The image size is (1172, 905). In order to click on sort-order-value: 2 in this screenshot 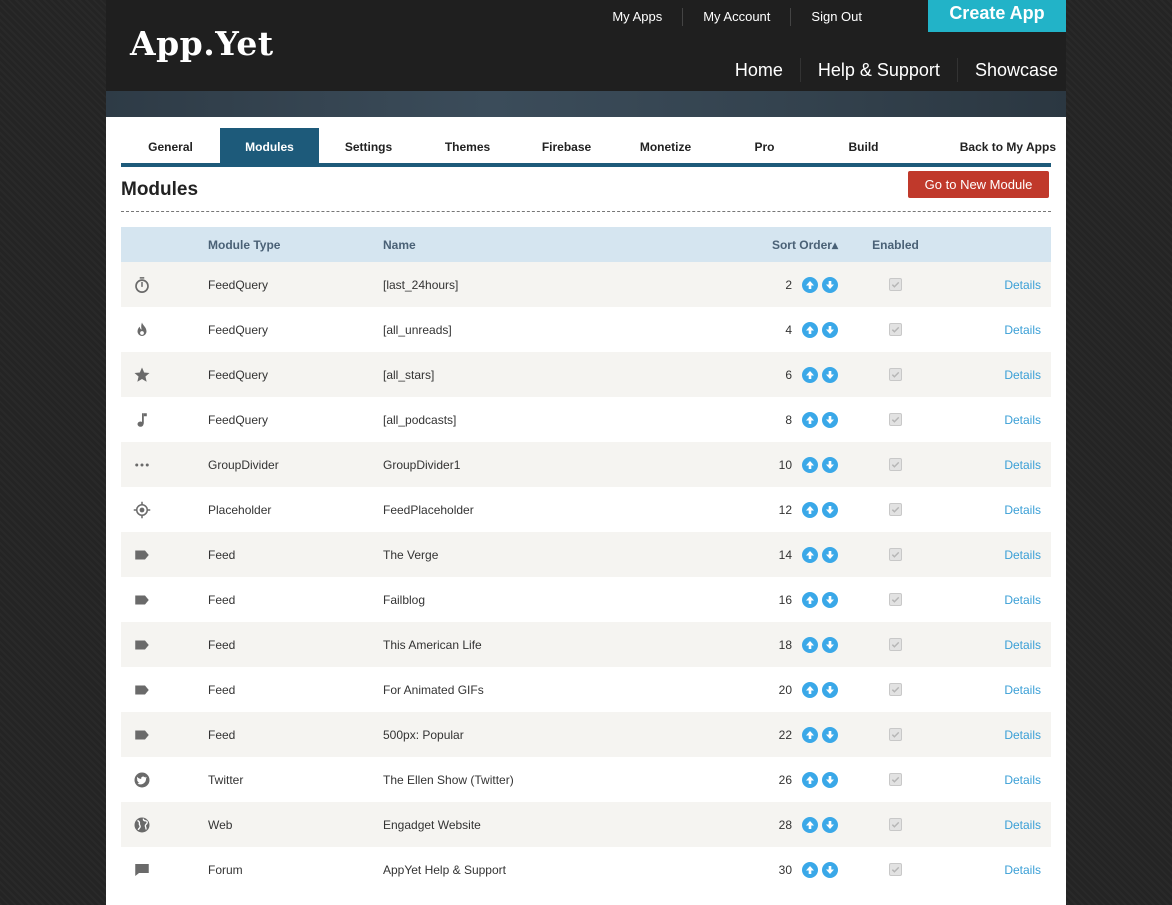, I will do `click(788, 284)`.